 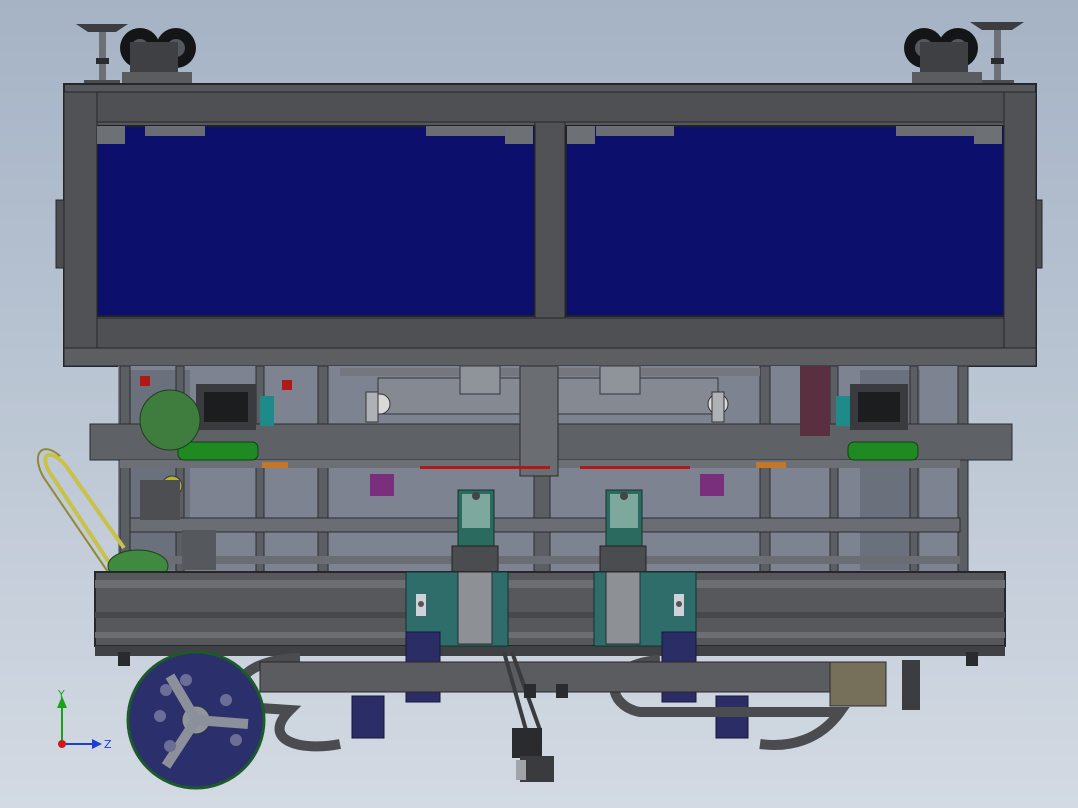 I want to click on coordinate-triad: Y Z, so click(x=84, y=719).